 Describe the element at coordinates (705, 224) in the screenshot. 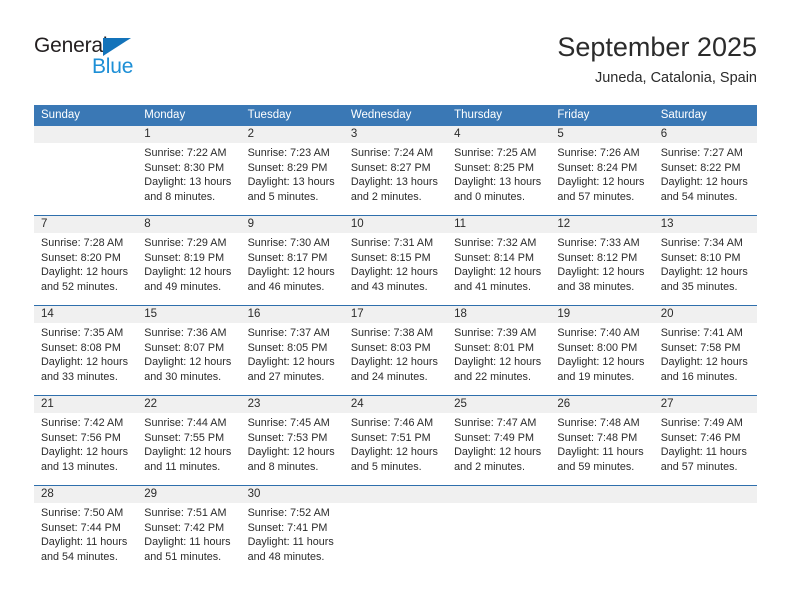

I see `day-number: 13` at that location.